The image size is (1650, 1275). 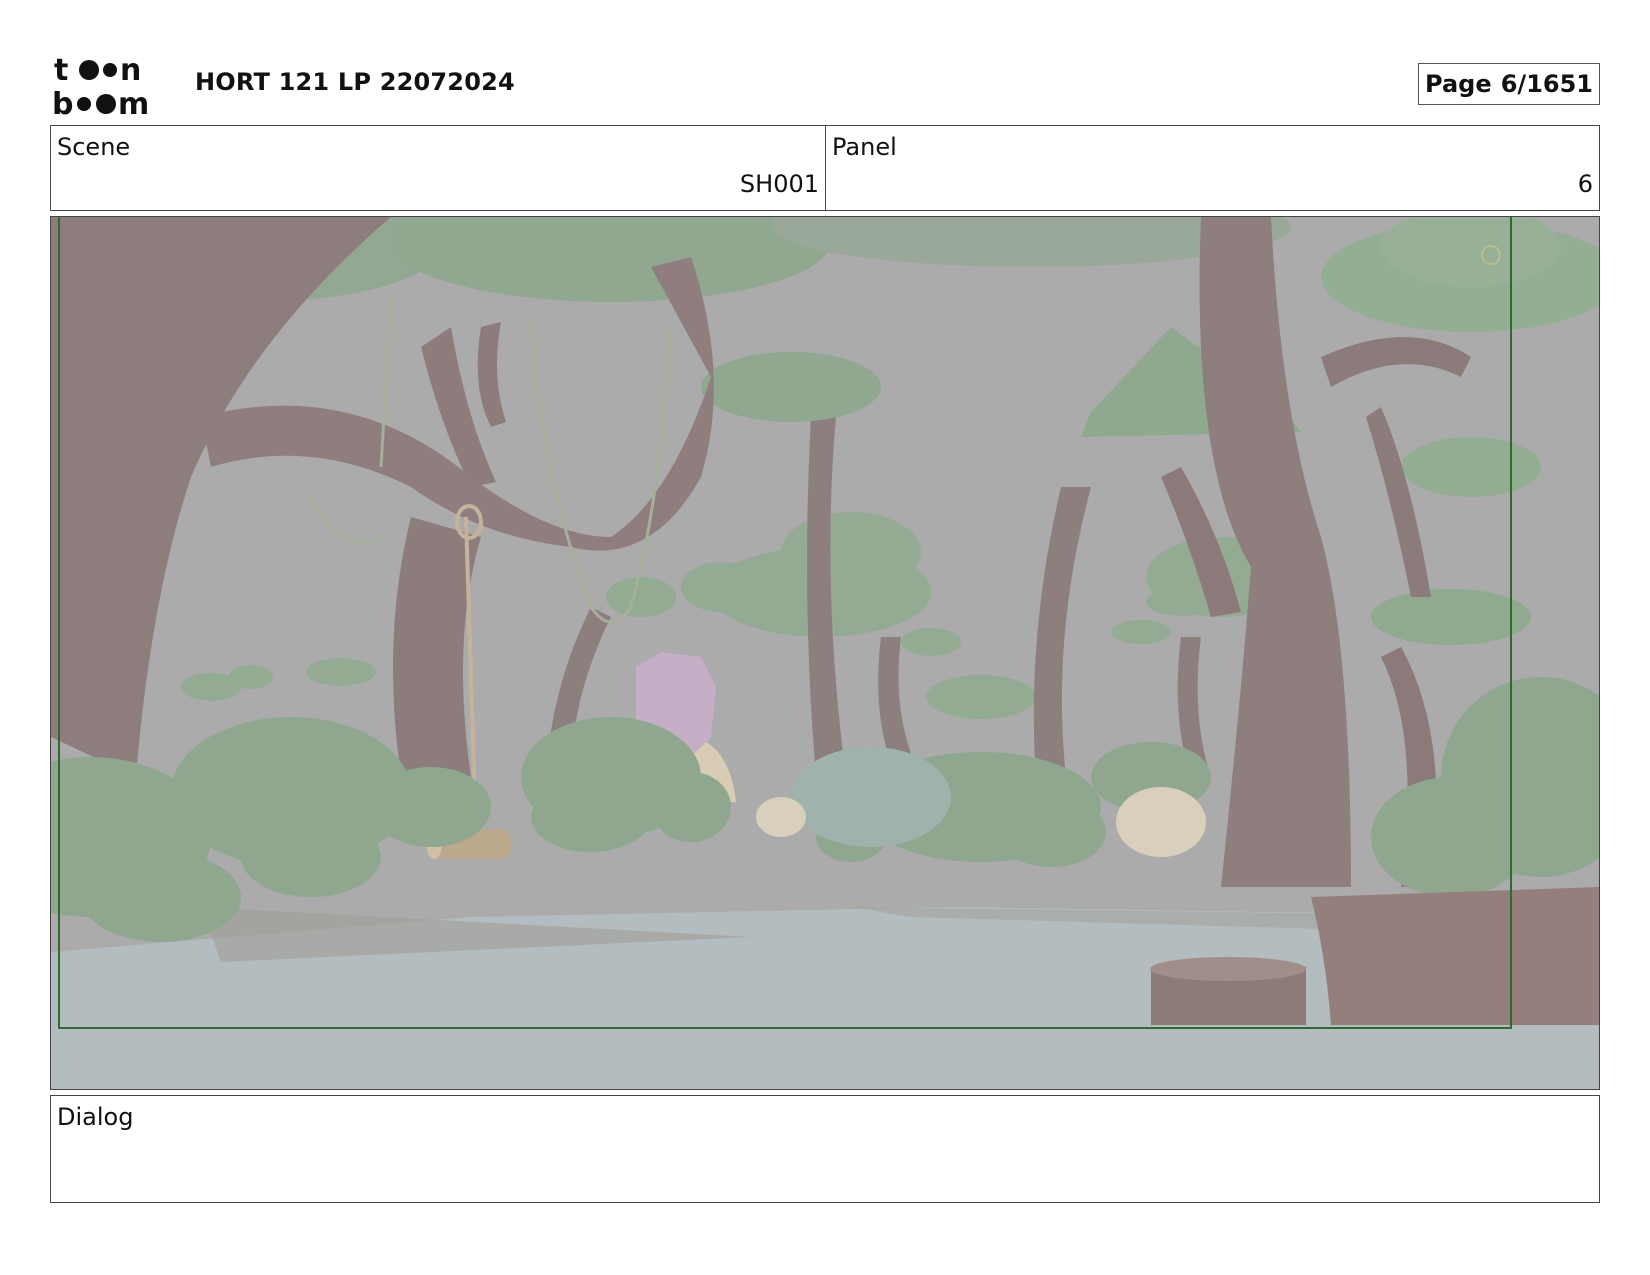 What do you see at coordinates (1458, 84) in the screenshot?
I see `page-label: Page` at bounding box center [1458, 84].